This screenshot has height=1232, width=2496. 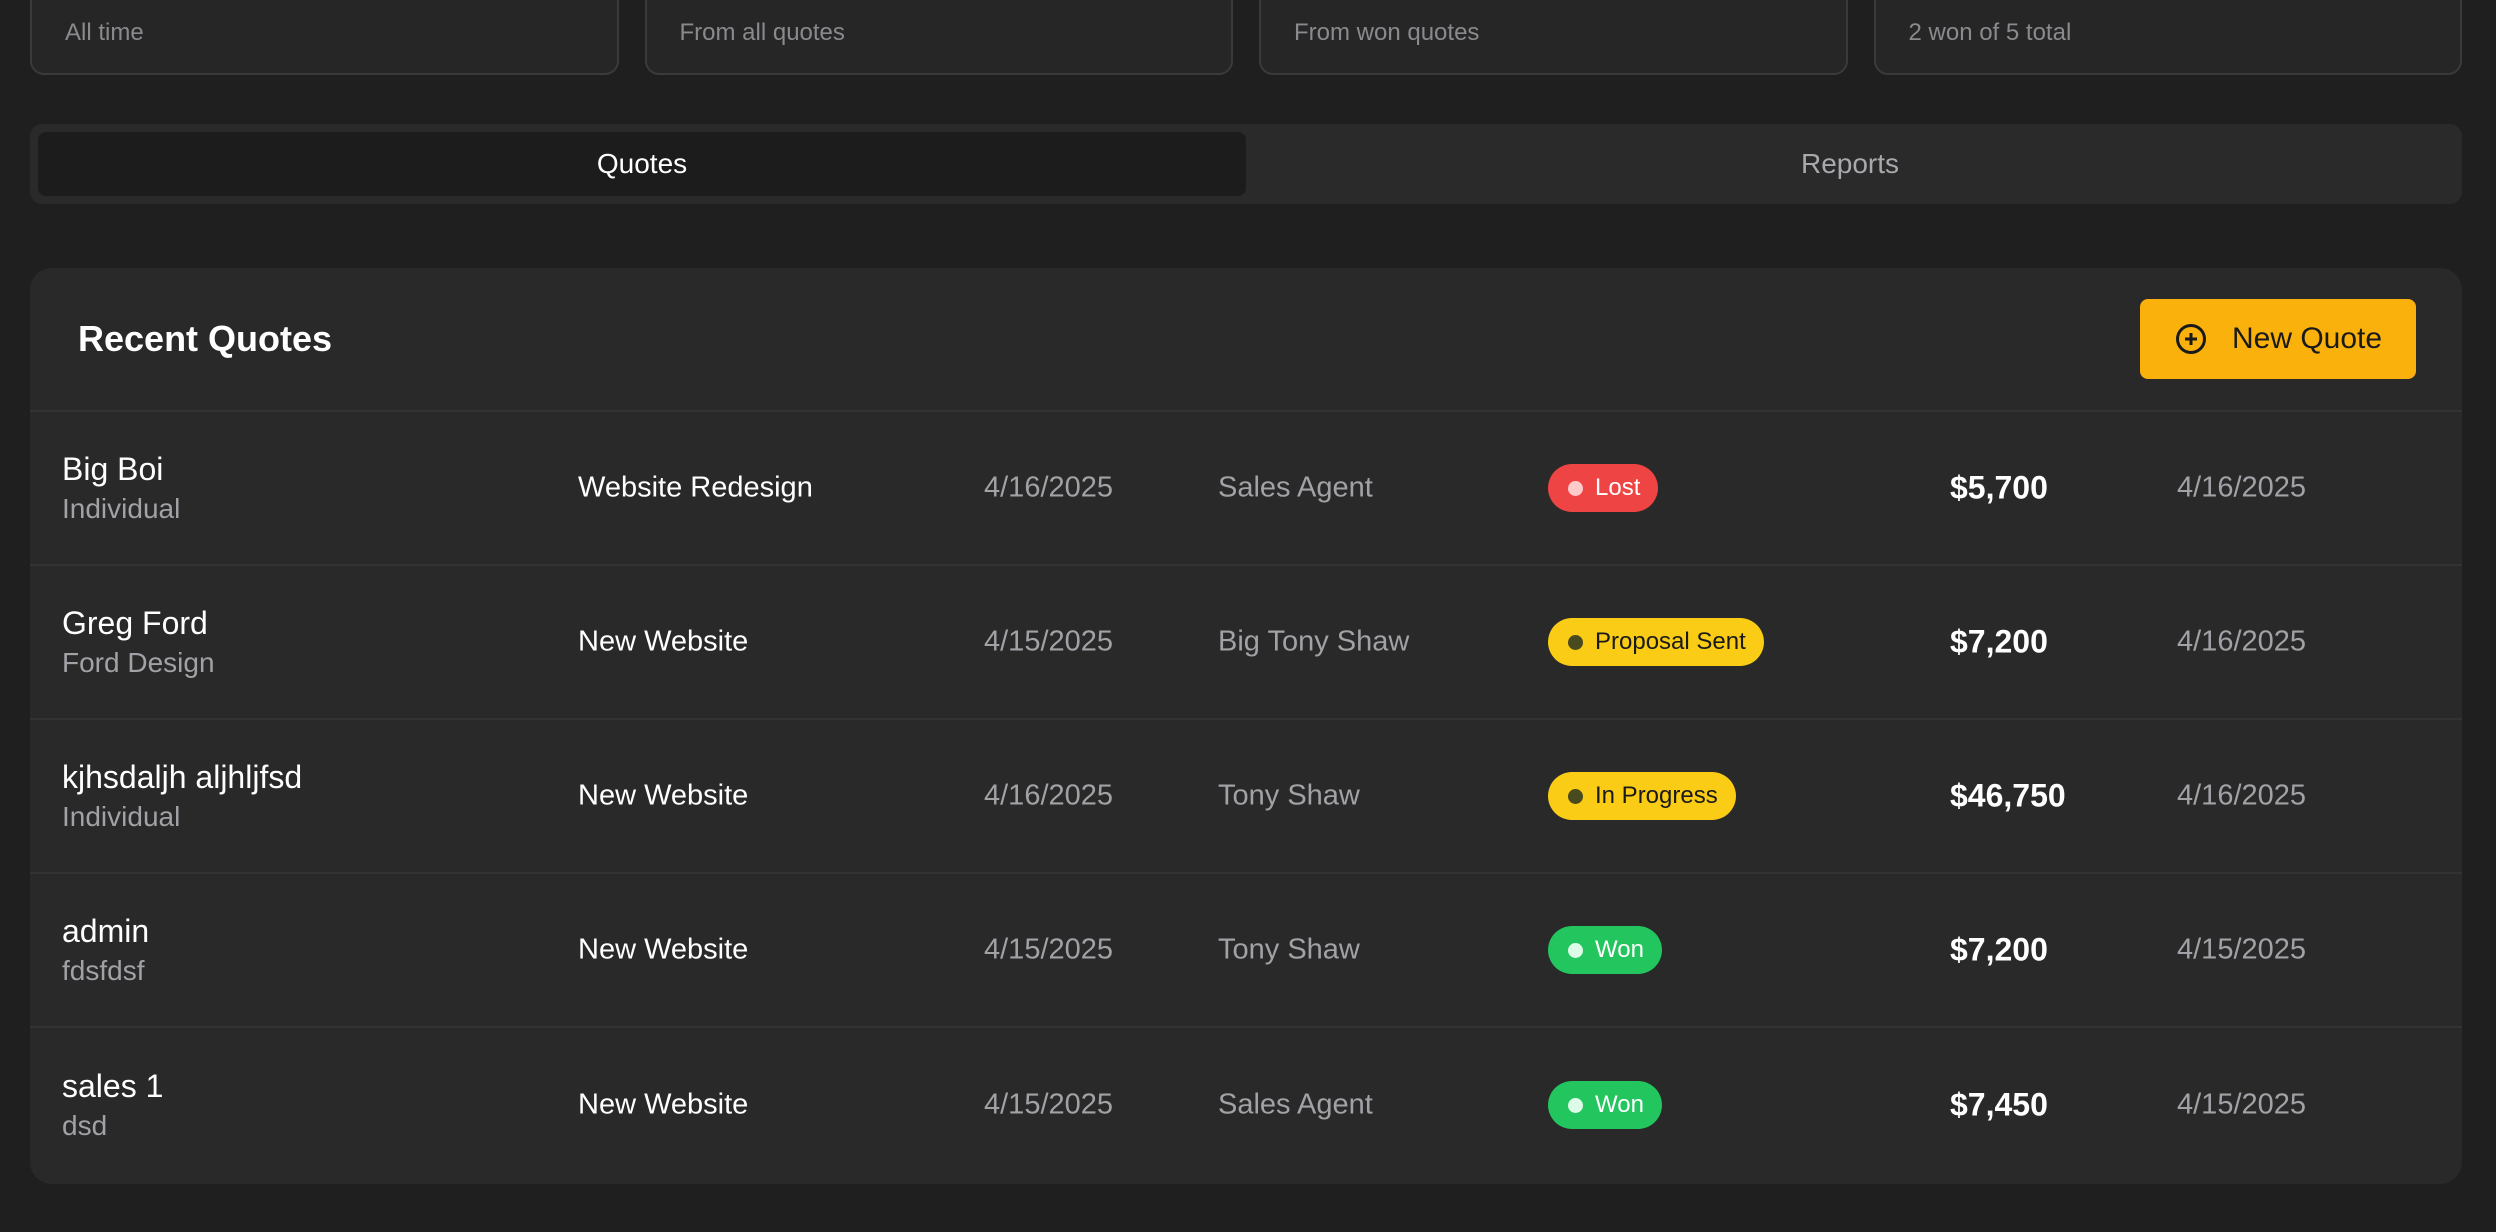 What do you see at coordinates (1850, 164) in the screenshot?
I see `tab-reports: Reports` at bounding box center [1850, 164].